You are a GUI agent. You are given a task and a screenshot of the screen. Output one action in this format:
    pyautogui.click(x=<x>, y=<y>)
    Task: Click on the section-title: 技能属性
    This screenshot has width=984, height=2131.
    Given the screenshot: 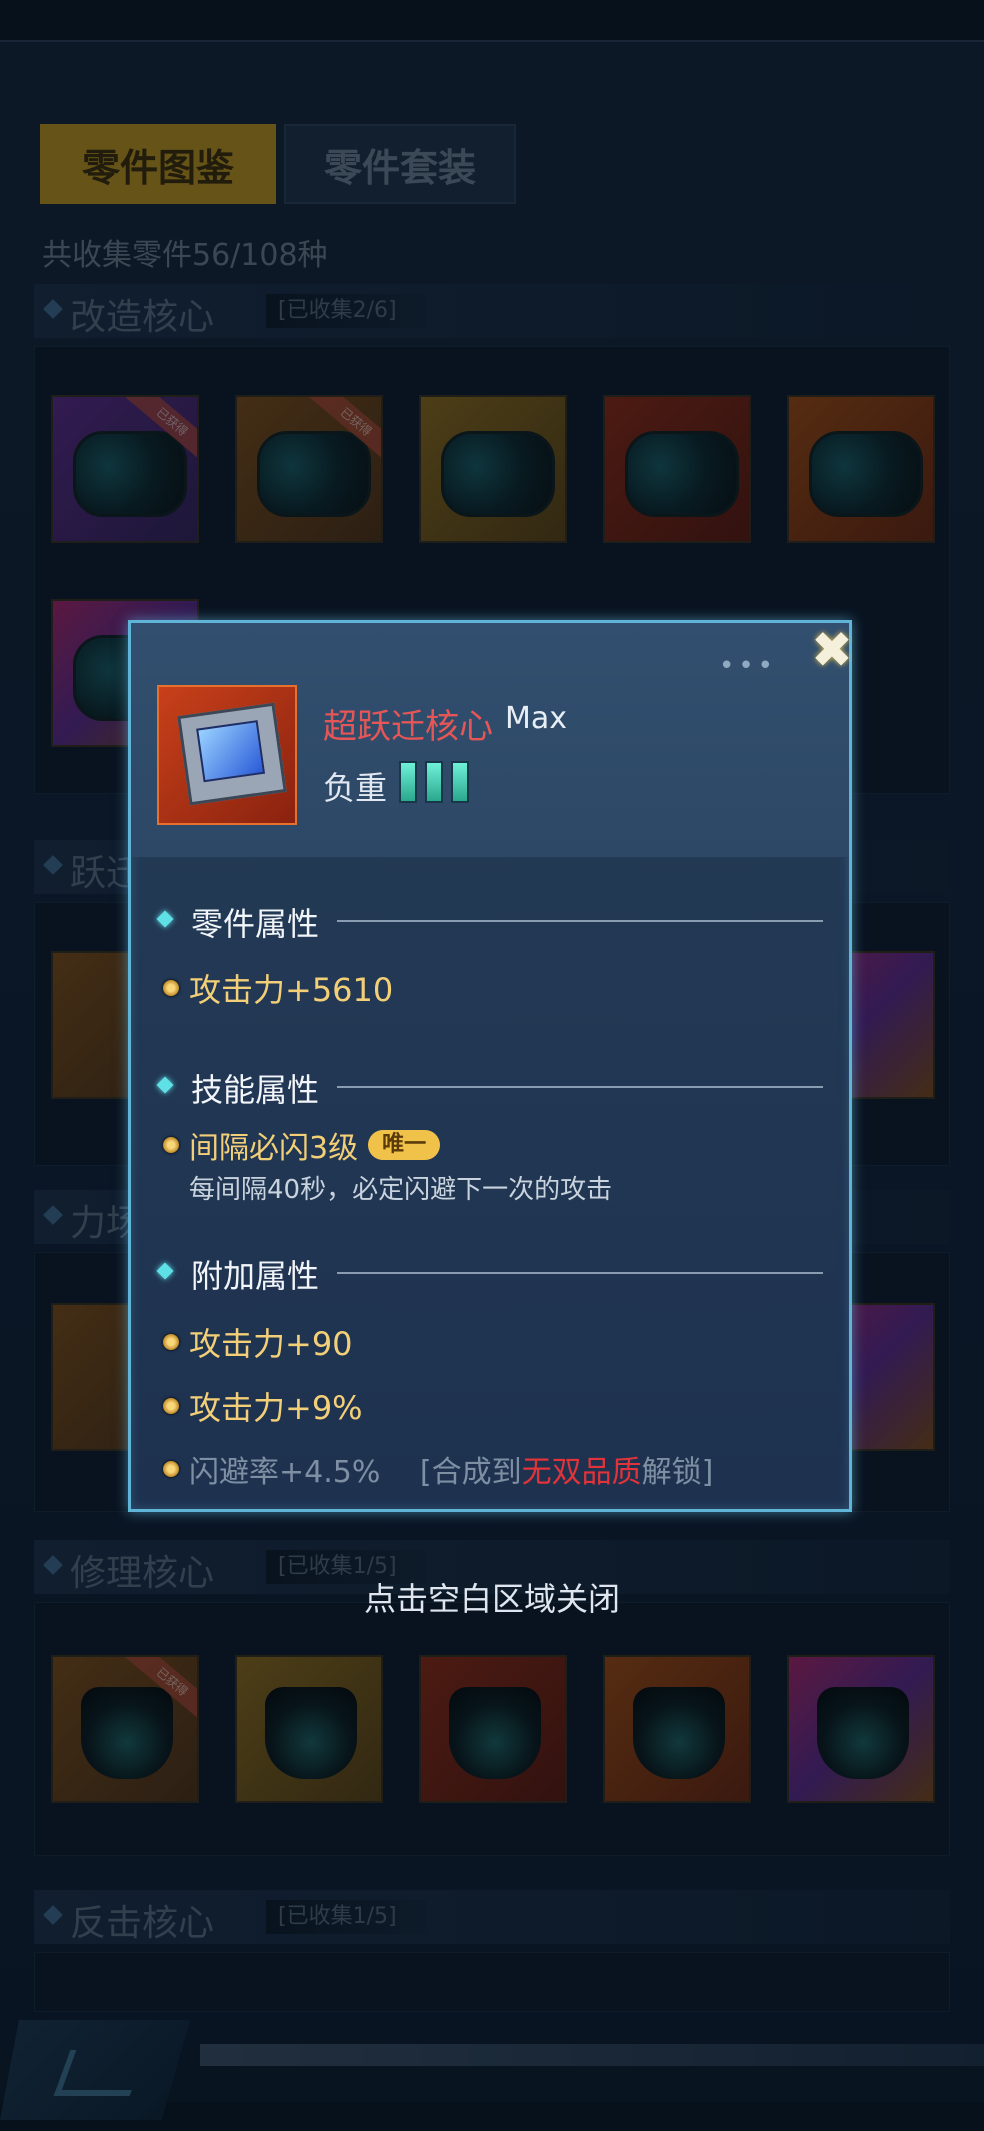 What is the action you would take?
    pyautogui.click(x=255, y=1090)
    